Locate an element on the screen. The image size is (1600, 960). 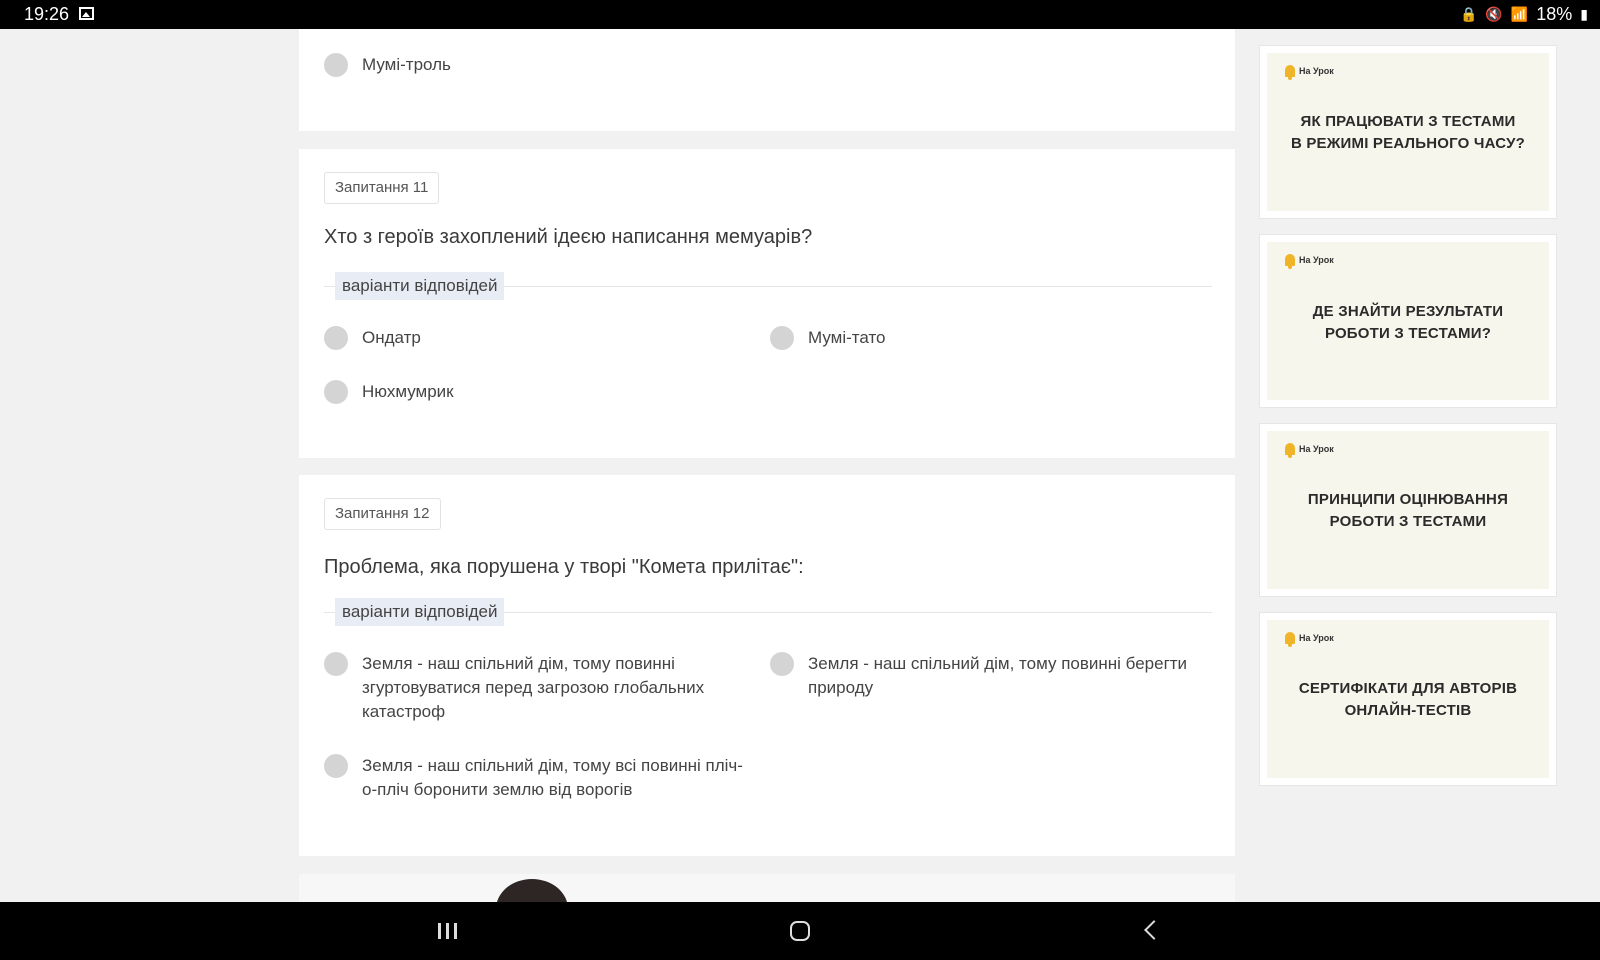
question-number-badge: Запитання 11 is located at coordinates (382, 188).